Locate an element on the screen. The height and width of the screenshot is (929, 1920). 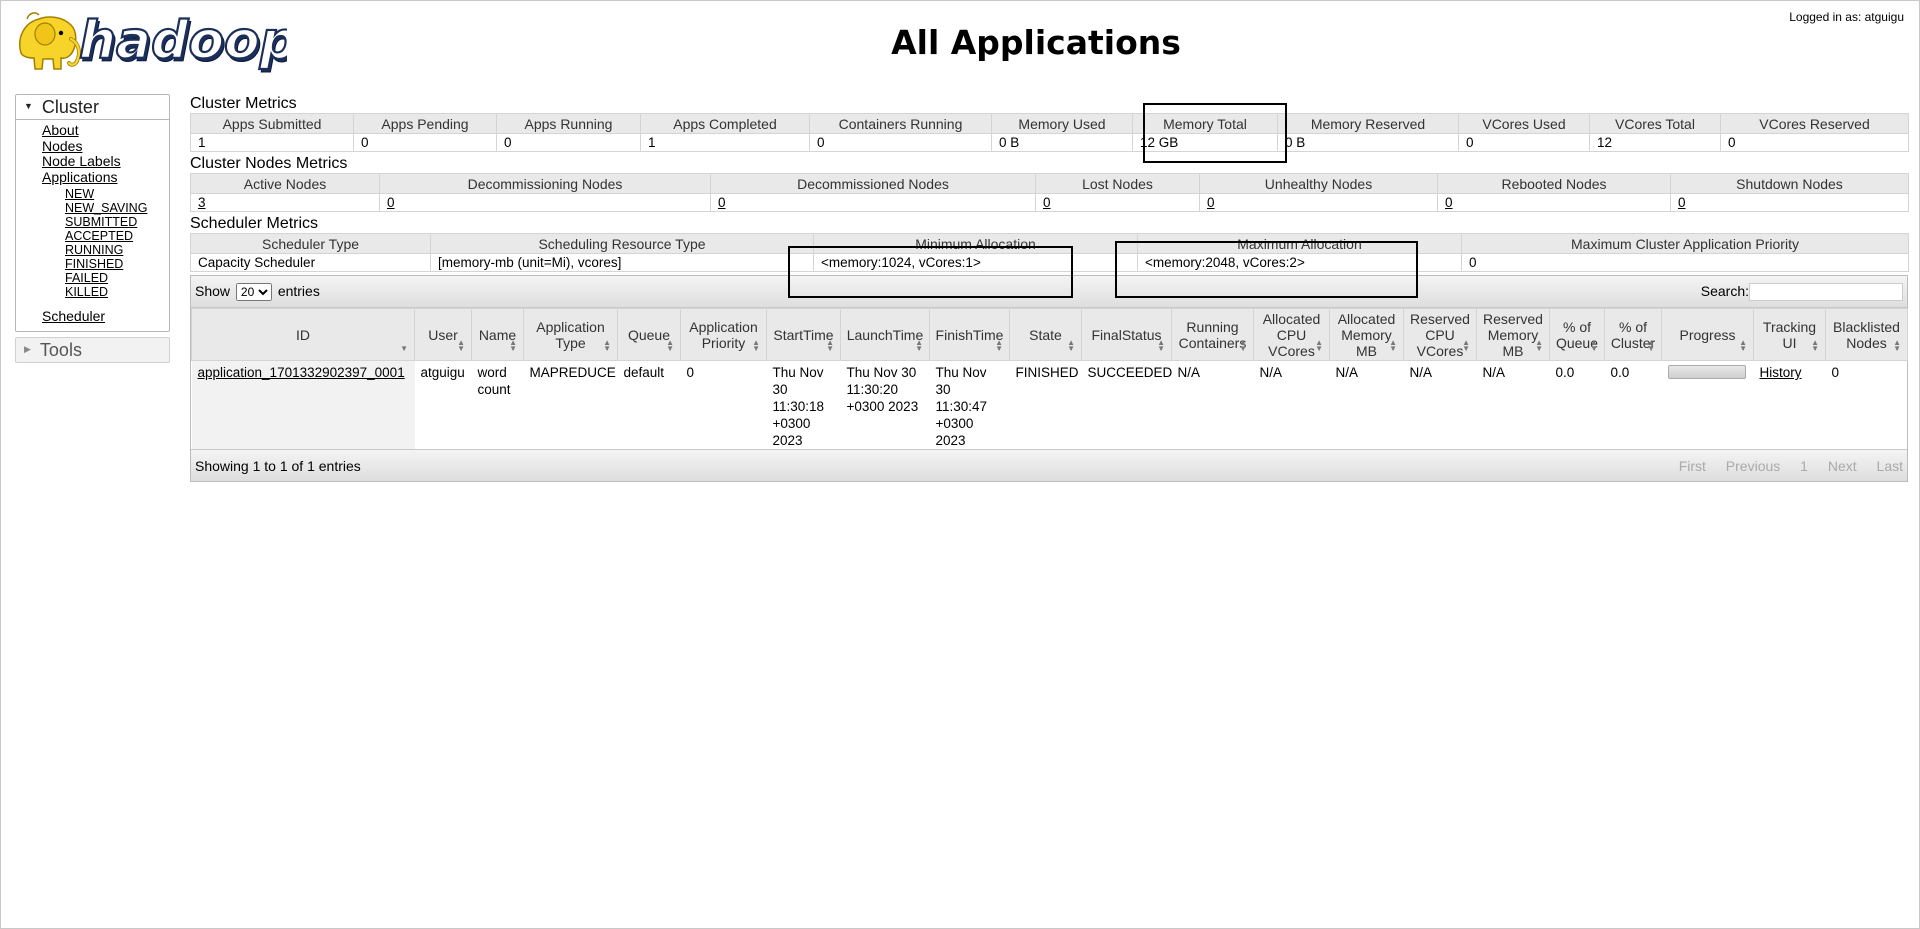
tracking-ui-link: History is located at coordinates (1781, 372).